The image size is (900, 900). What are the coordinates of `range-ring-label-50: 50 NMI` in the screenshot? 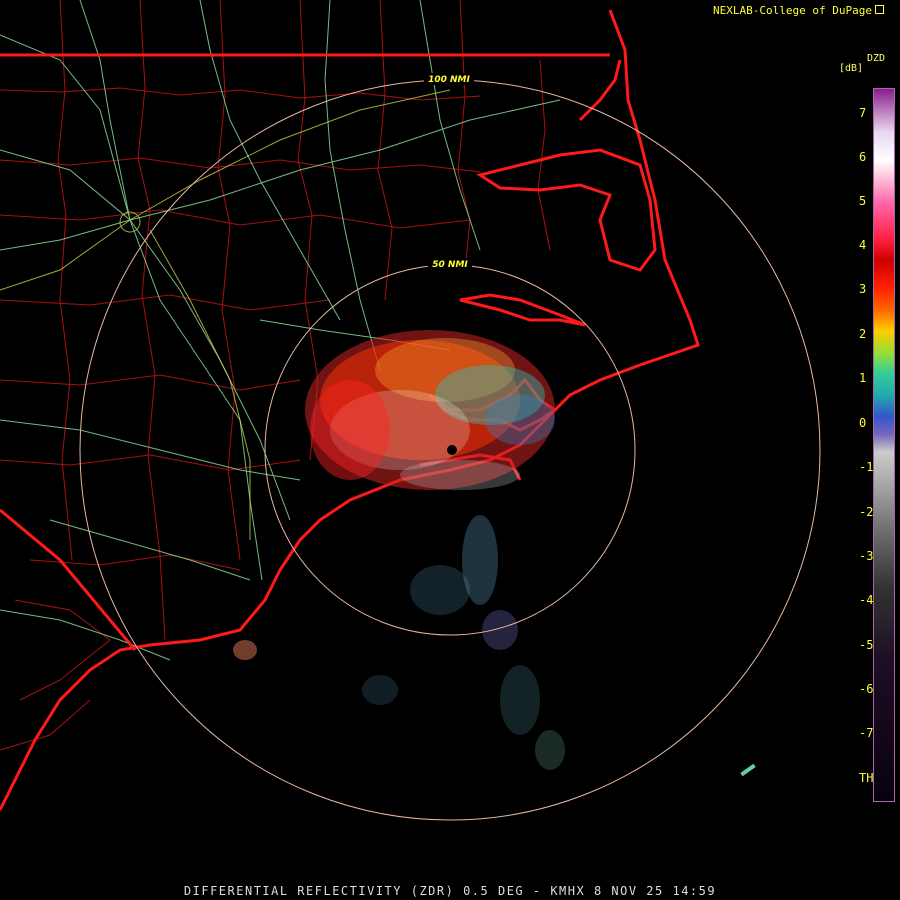 It's located at (450, 265).